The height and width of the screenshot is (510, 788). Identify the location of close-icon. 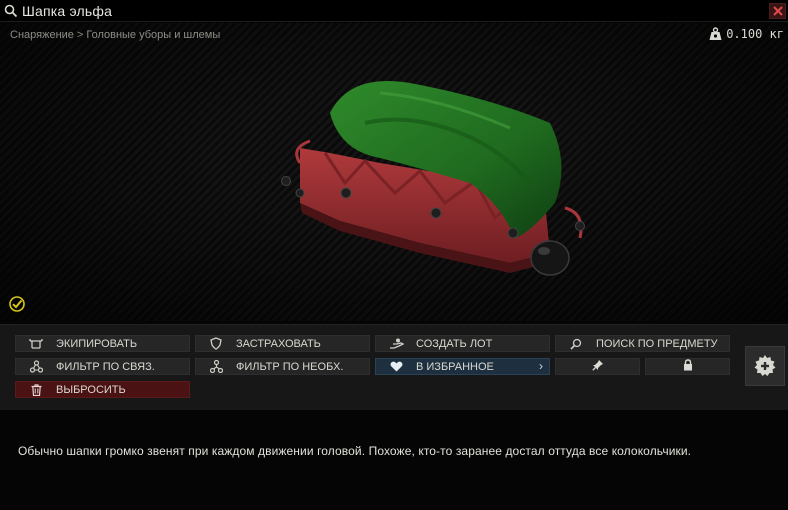
(777, 11).